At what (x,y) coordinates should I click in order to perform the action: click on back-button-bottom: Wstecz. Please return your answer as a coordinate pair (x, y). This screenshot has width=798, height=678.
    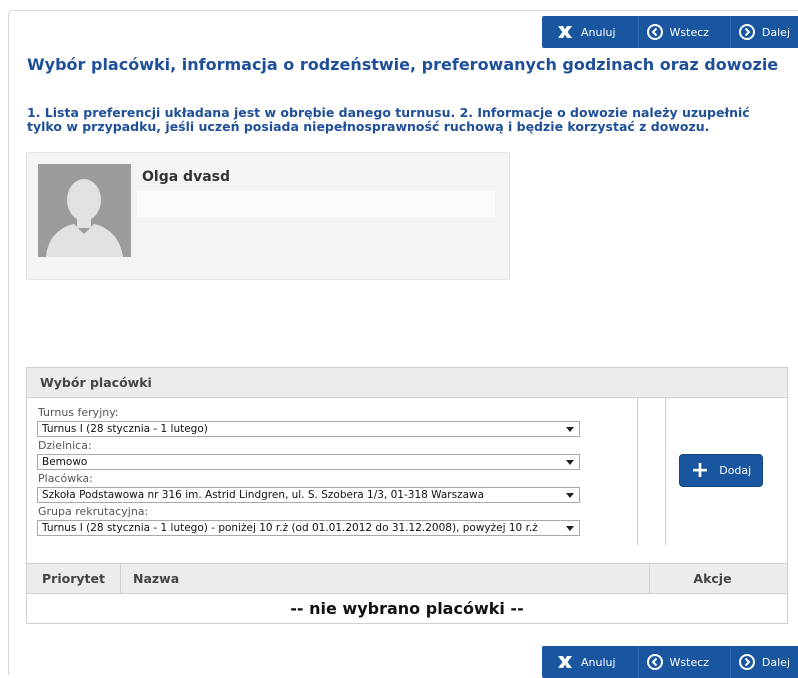
    Looking at the image, I should click on (685, 662).